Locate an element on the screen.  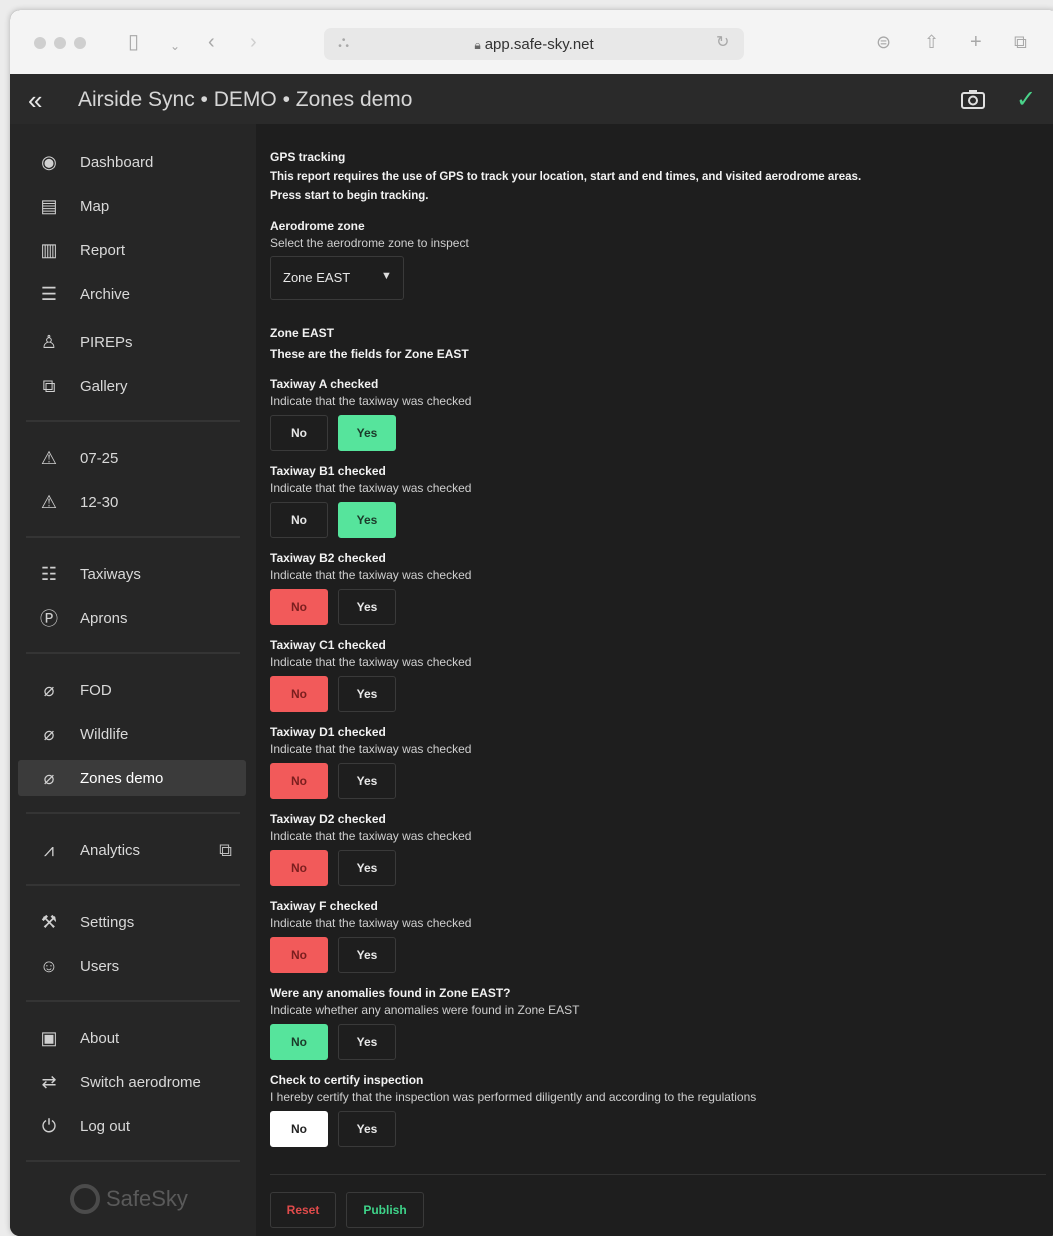
sidebar-item-label: Log out is located at coordinates (105, 1126).